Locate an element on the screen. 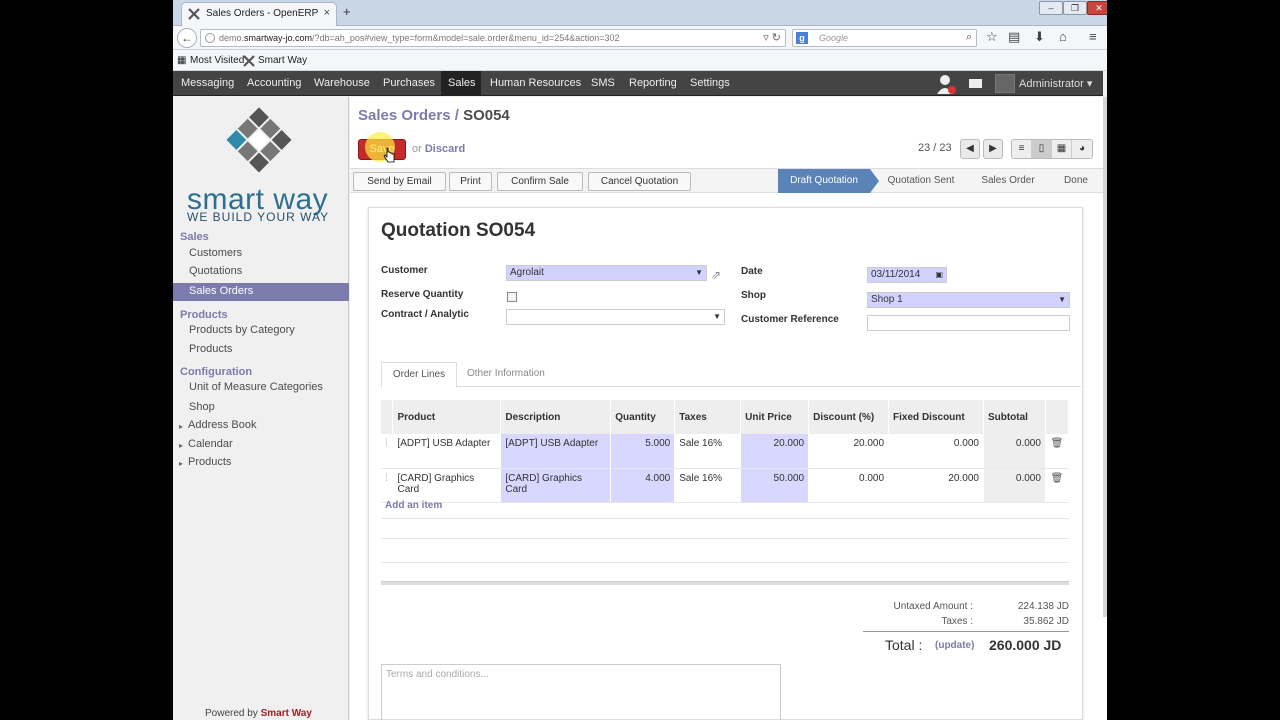  bookmark-smart-way: Smart Way is located at coordinates (282, 60).